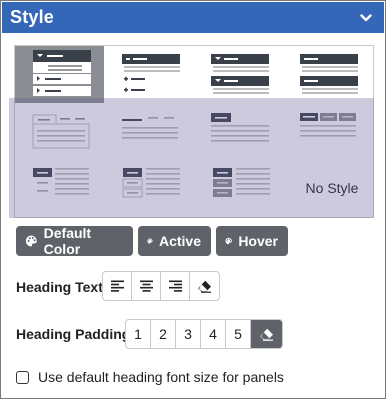 The image size is (386, 399). I want to click on padding-4-button: 4, so click(213, 334).